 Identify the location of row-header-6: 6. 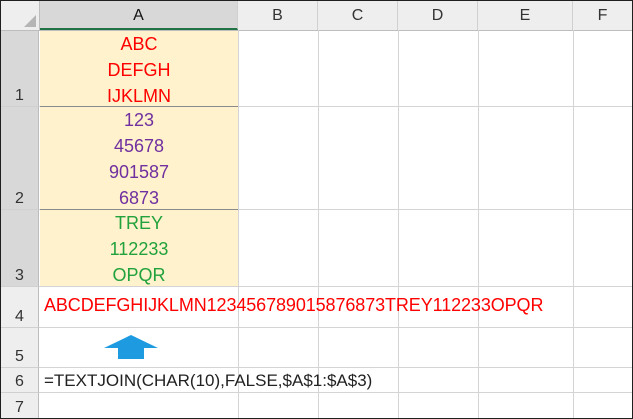
(20, 380).